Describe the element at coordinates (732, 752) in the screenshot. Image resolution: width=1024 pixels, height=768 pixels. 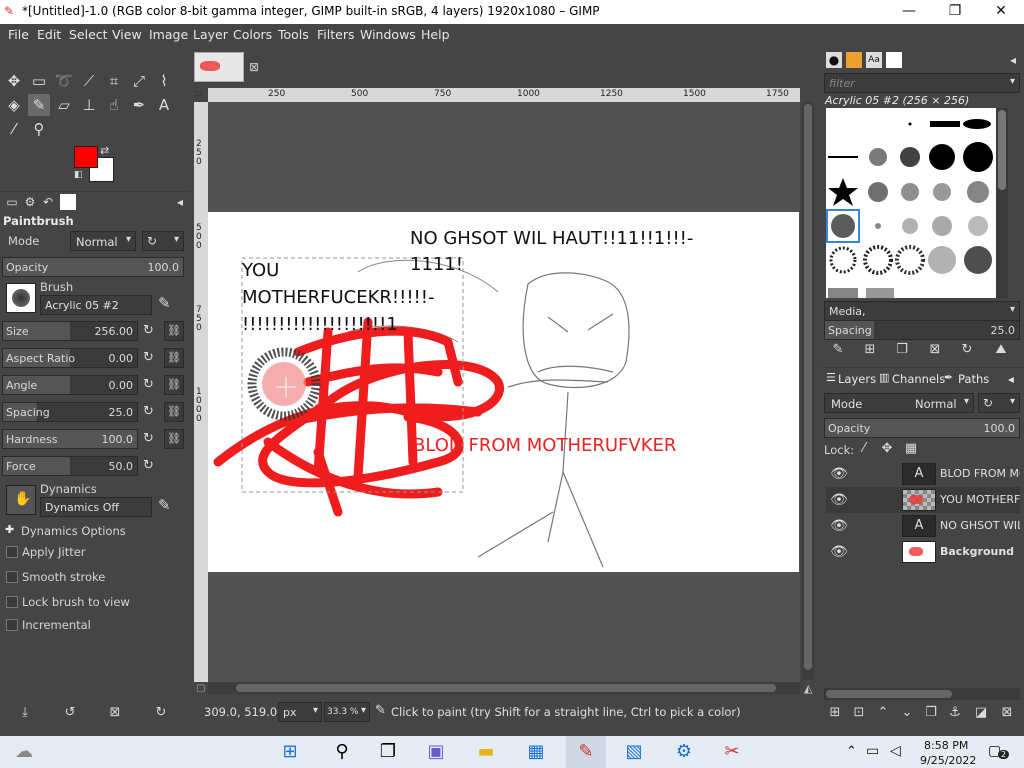
I see `snipping-tool-icon: ✂` at that location.